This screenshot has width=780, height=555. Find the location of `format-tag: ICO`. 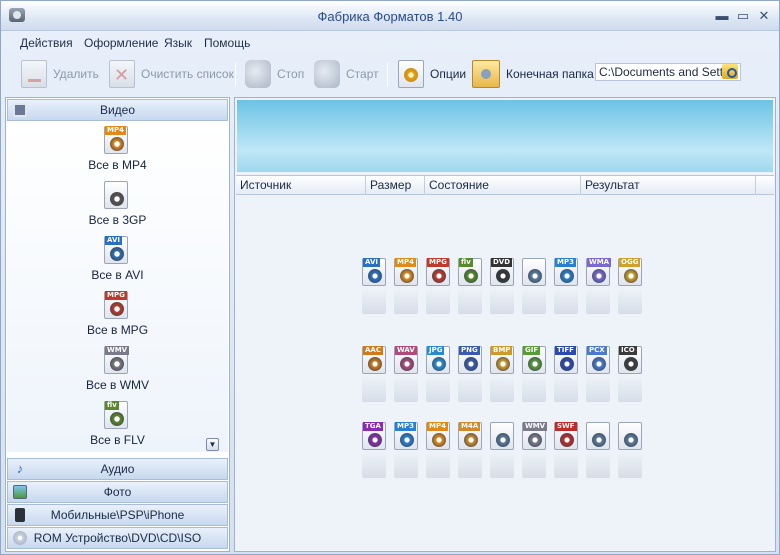

format-tag: ICO is located at coordinates (628, 350).